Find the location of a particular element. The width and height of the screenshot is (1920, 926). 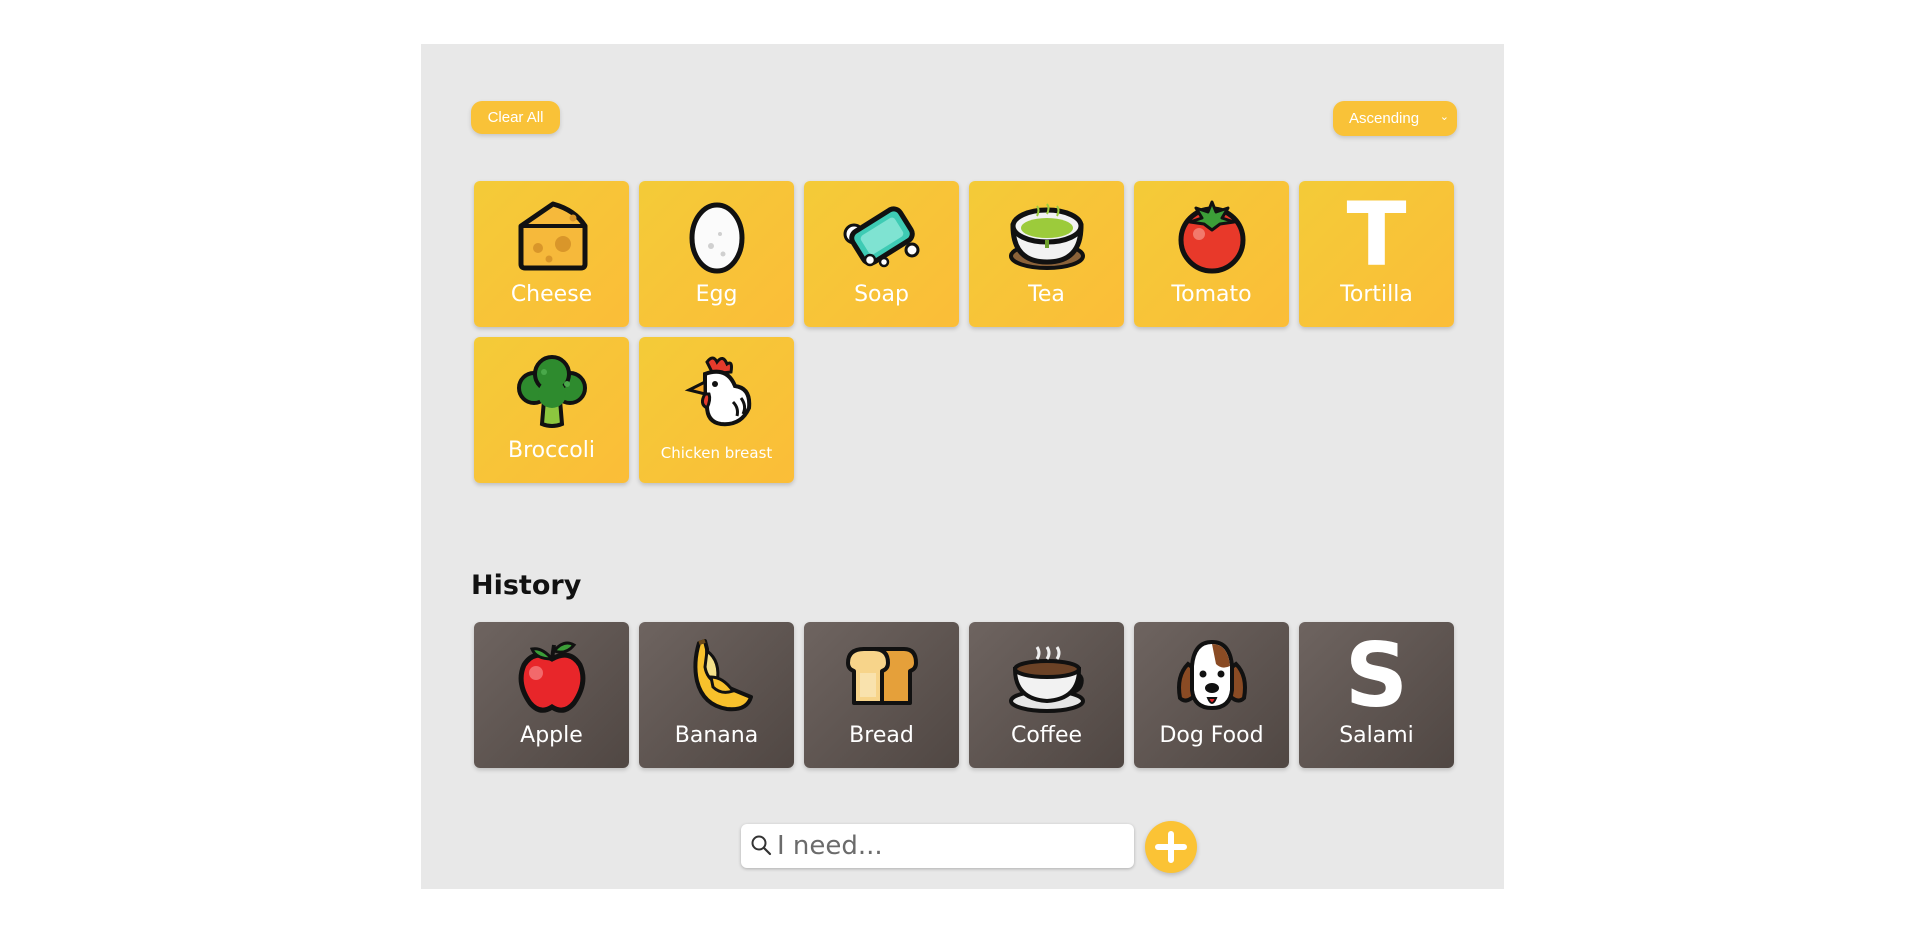

letter-s-icon: S is located at coordinates (1376, 675).